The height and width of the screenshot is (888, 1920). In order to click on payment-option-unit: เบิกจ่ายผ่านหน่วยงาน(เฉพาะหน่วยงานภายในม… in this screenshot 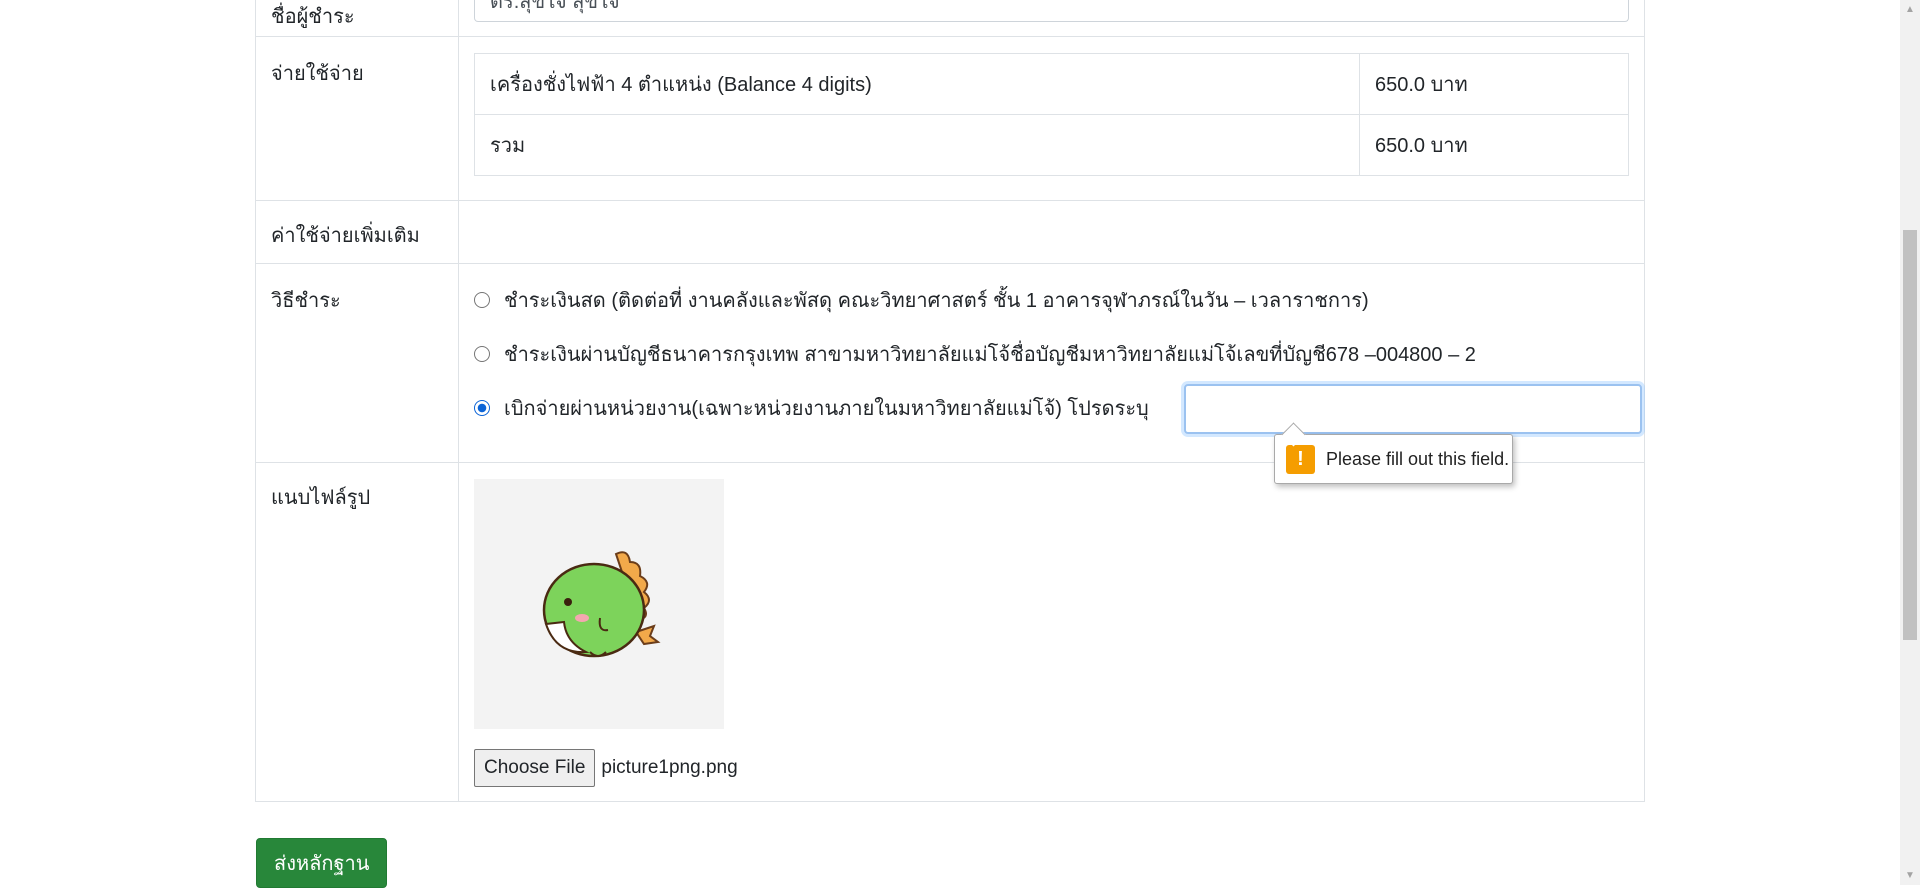, I will do `click(1058, 434)`.